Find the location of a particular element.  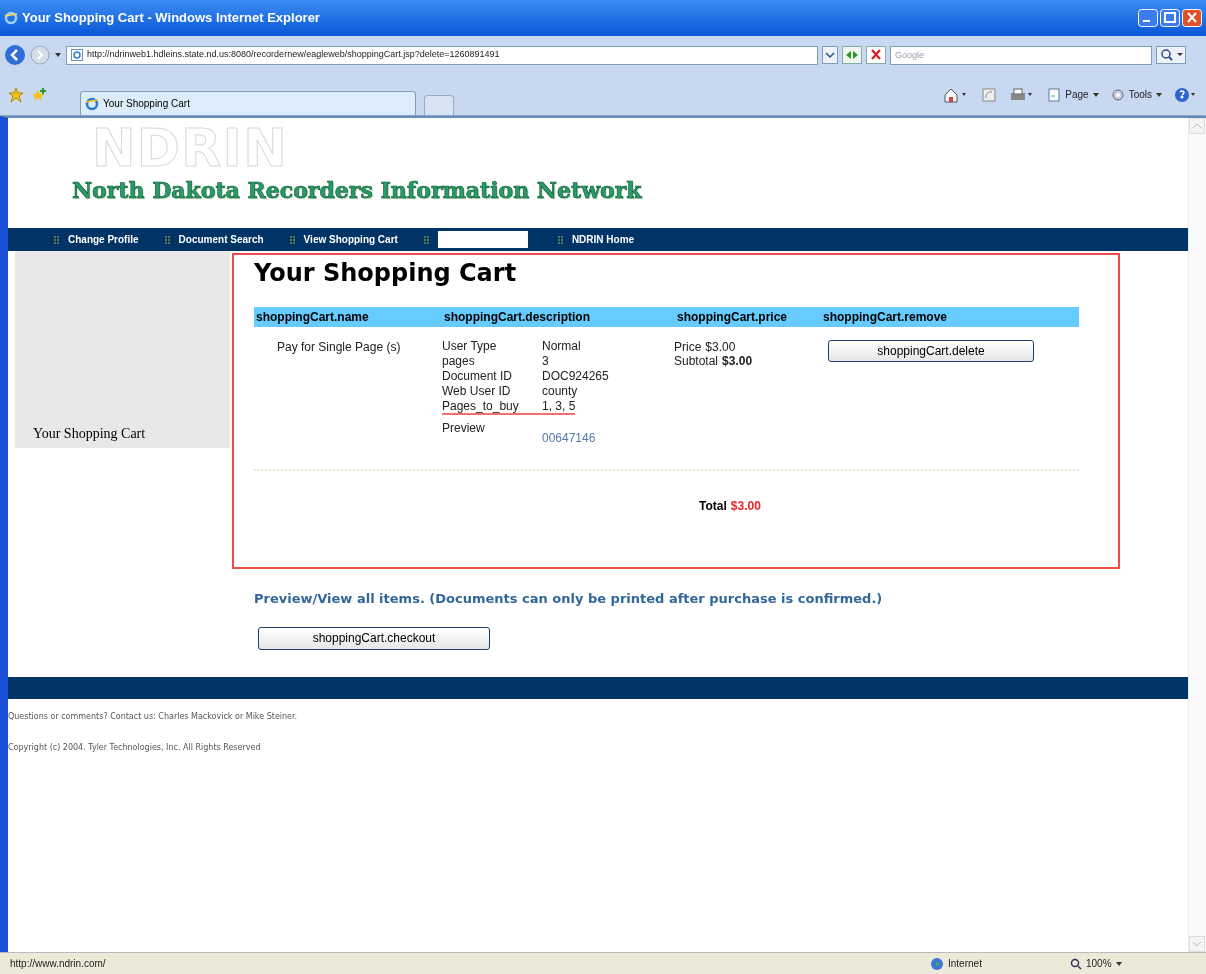

column-header: shoppingCart.price is located at coordinates (732, 317).